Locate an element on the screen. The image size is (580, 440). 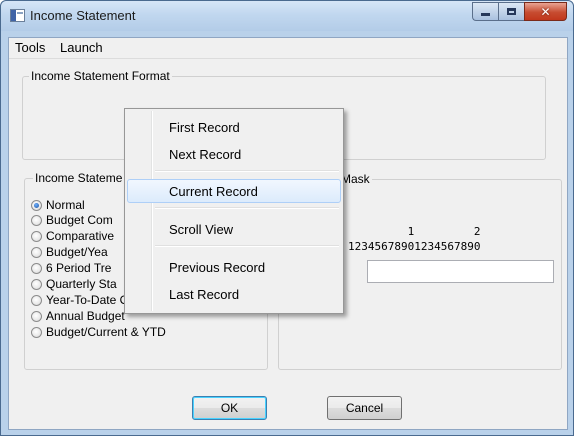
maximize-button is located at coordinates (511, 11).